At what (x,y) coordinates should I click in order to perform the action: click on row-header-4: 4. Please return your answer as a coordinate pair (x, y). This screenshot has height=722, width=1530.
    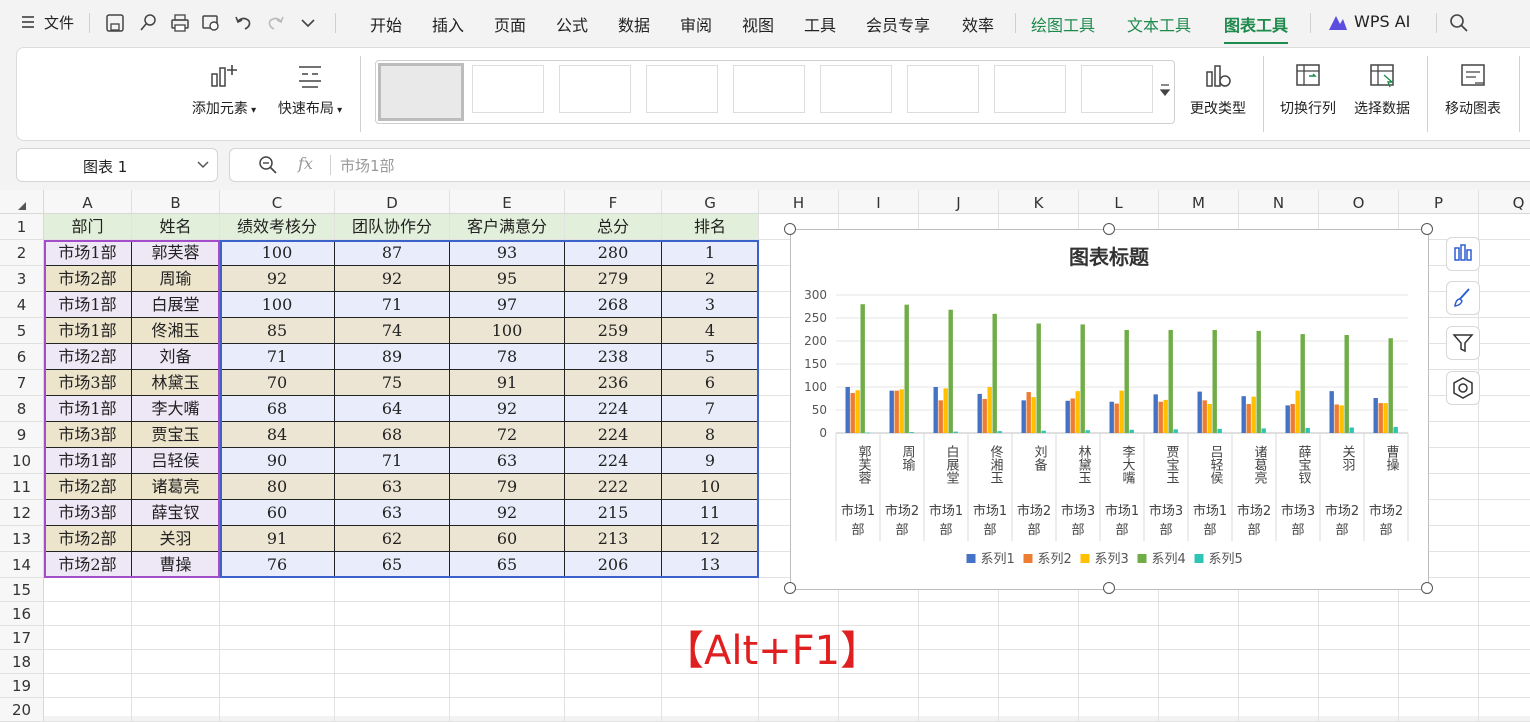
    Looking at the image, I should click on (22, 305).